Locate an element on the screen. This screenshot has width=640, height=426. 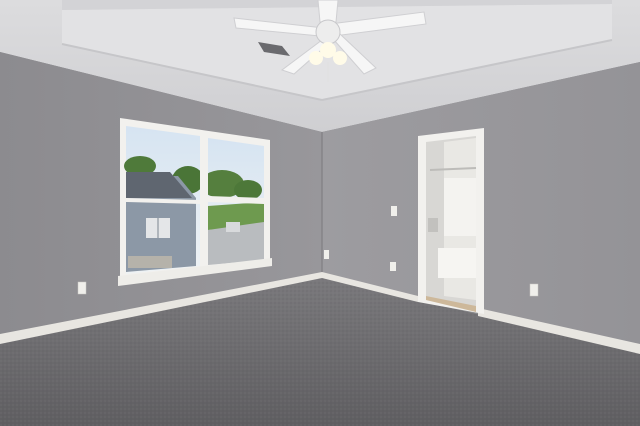
window is located at coordinates (195, 202).